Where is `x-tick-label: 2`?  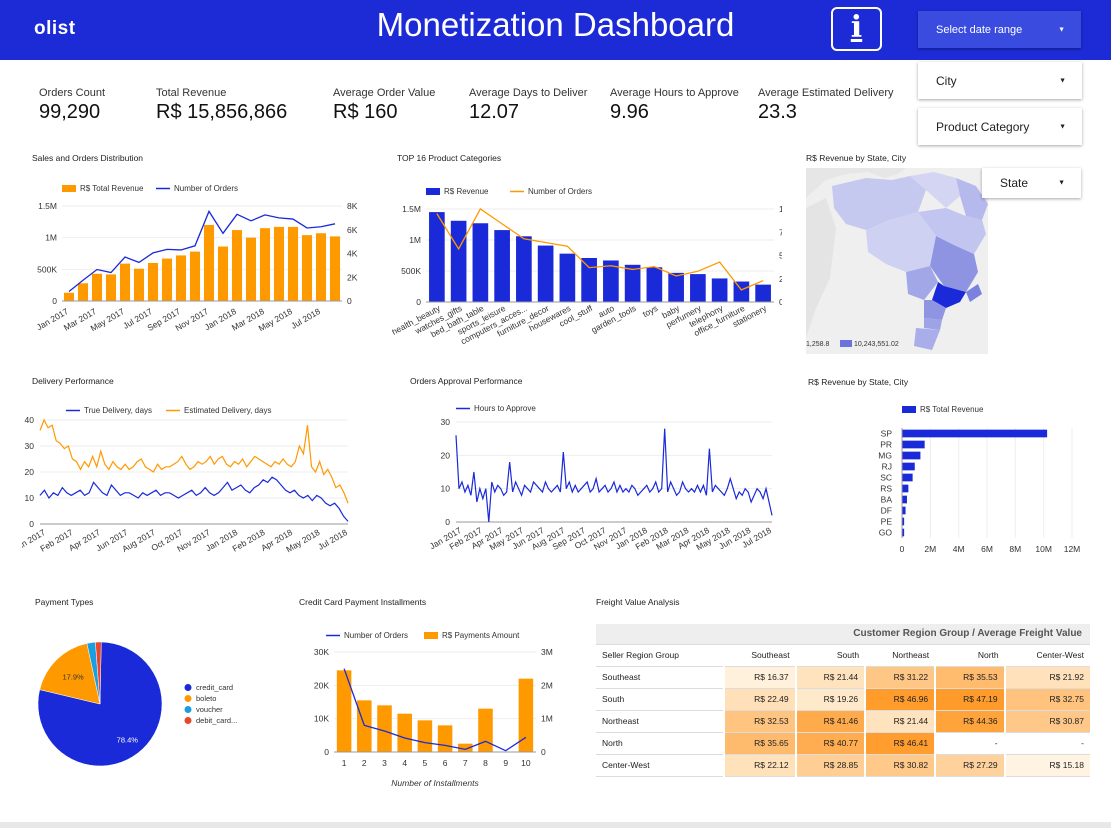
x-tick-label: 2 is located at coordinates (364, 763).